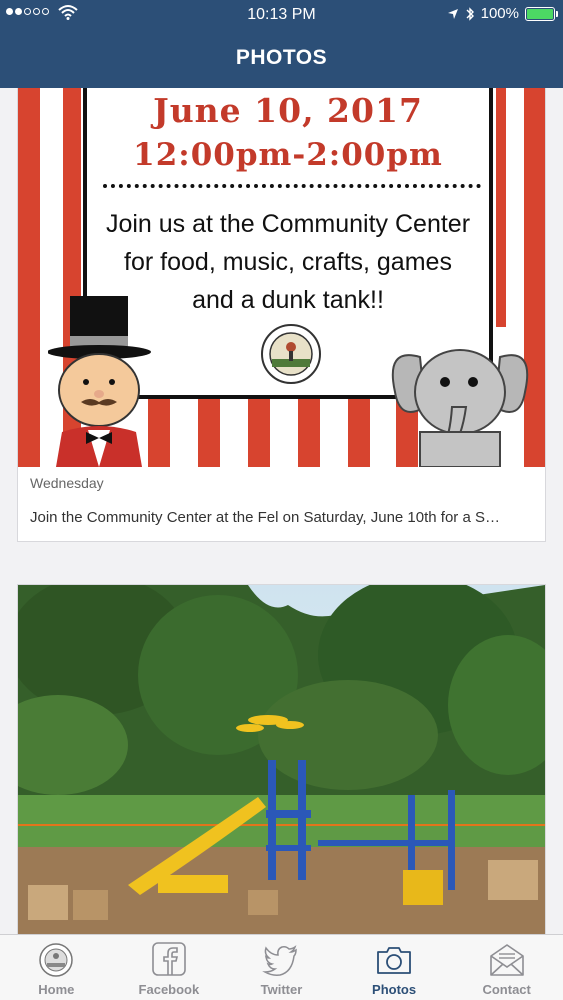  Describe the element at coordinates (281, 57) in the screenshot. I see `page-title: PHOTOS` at that location.